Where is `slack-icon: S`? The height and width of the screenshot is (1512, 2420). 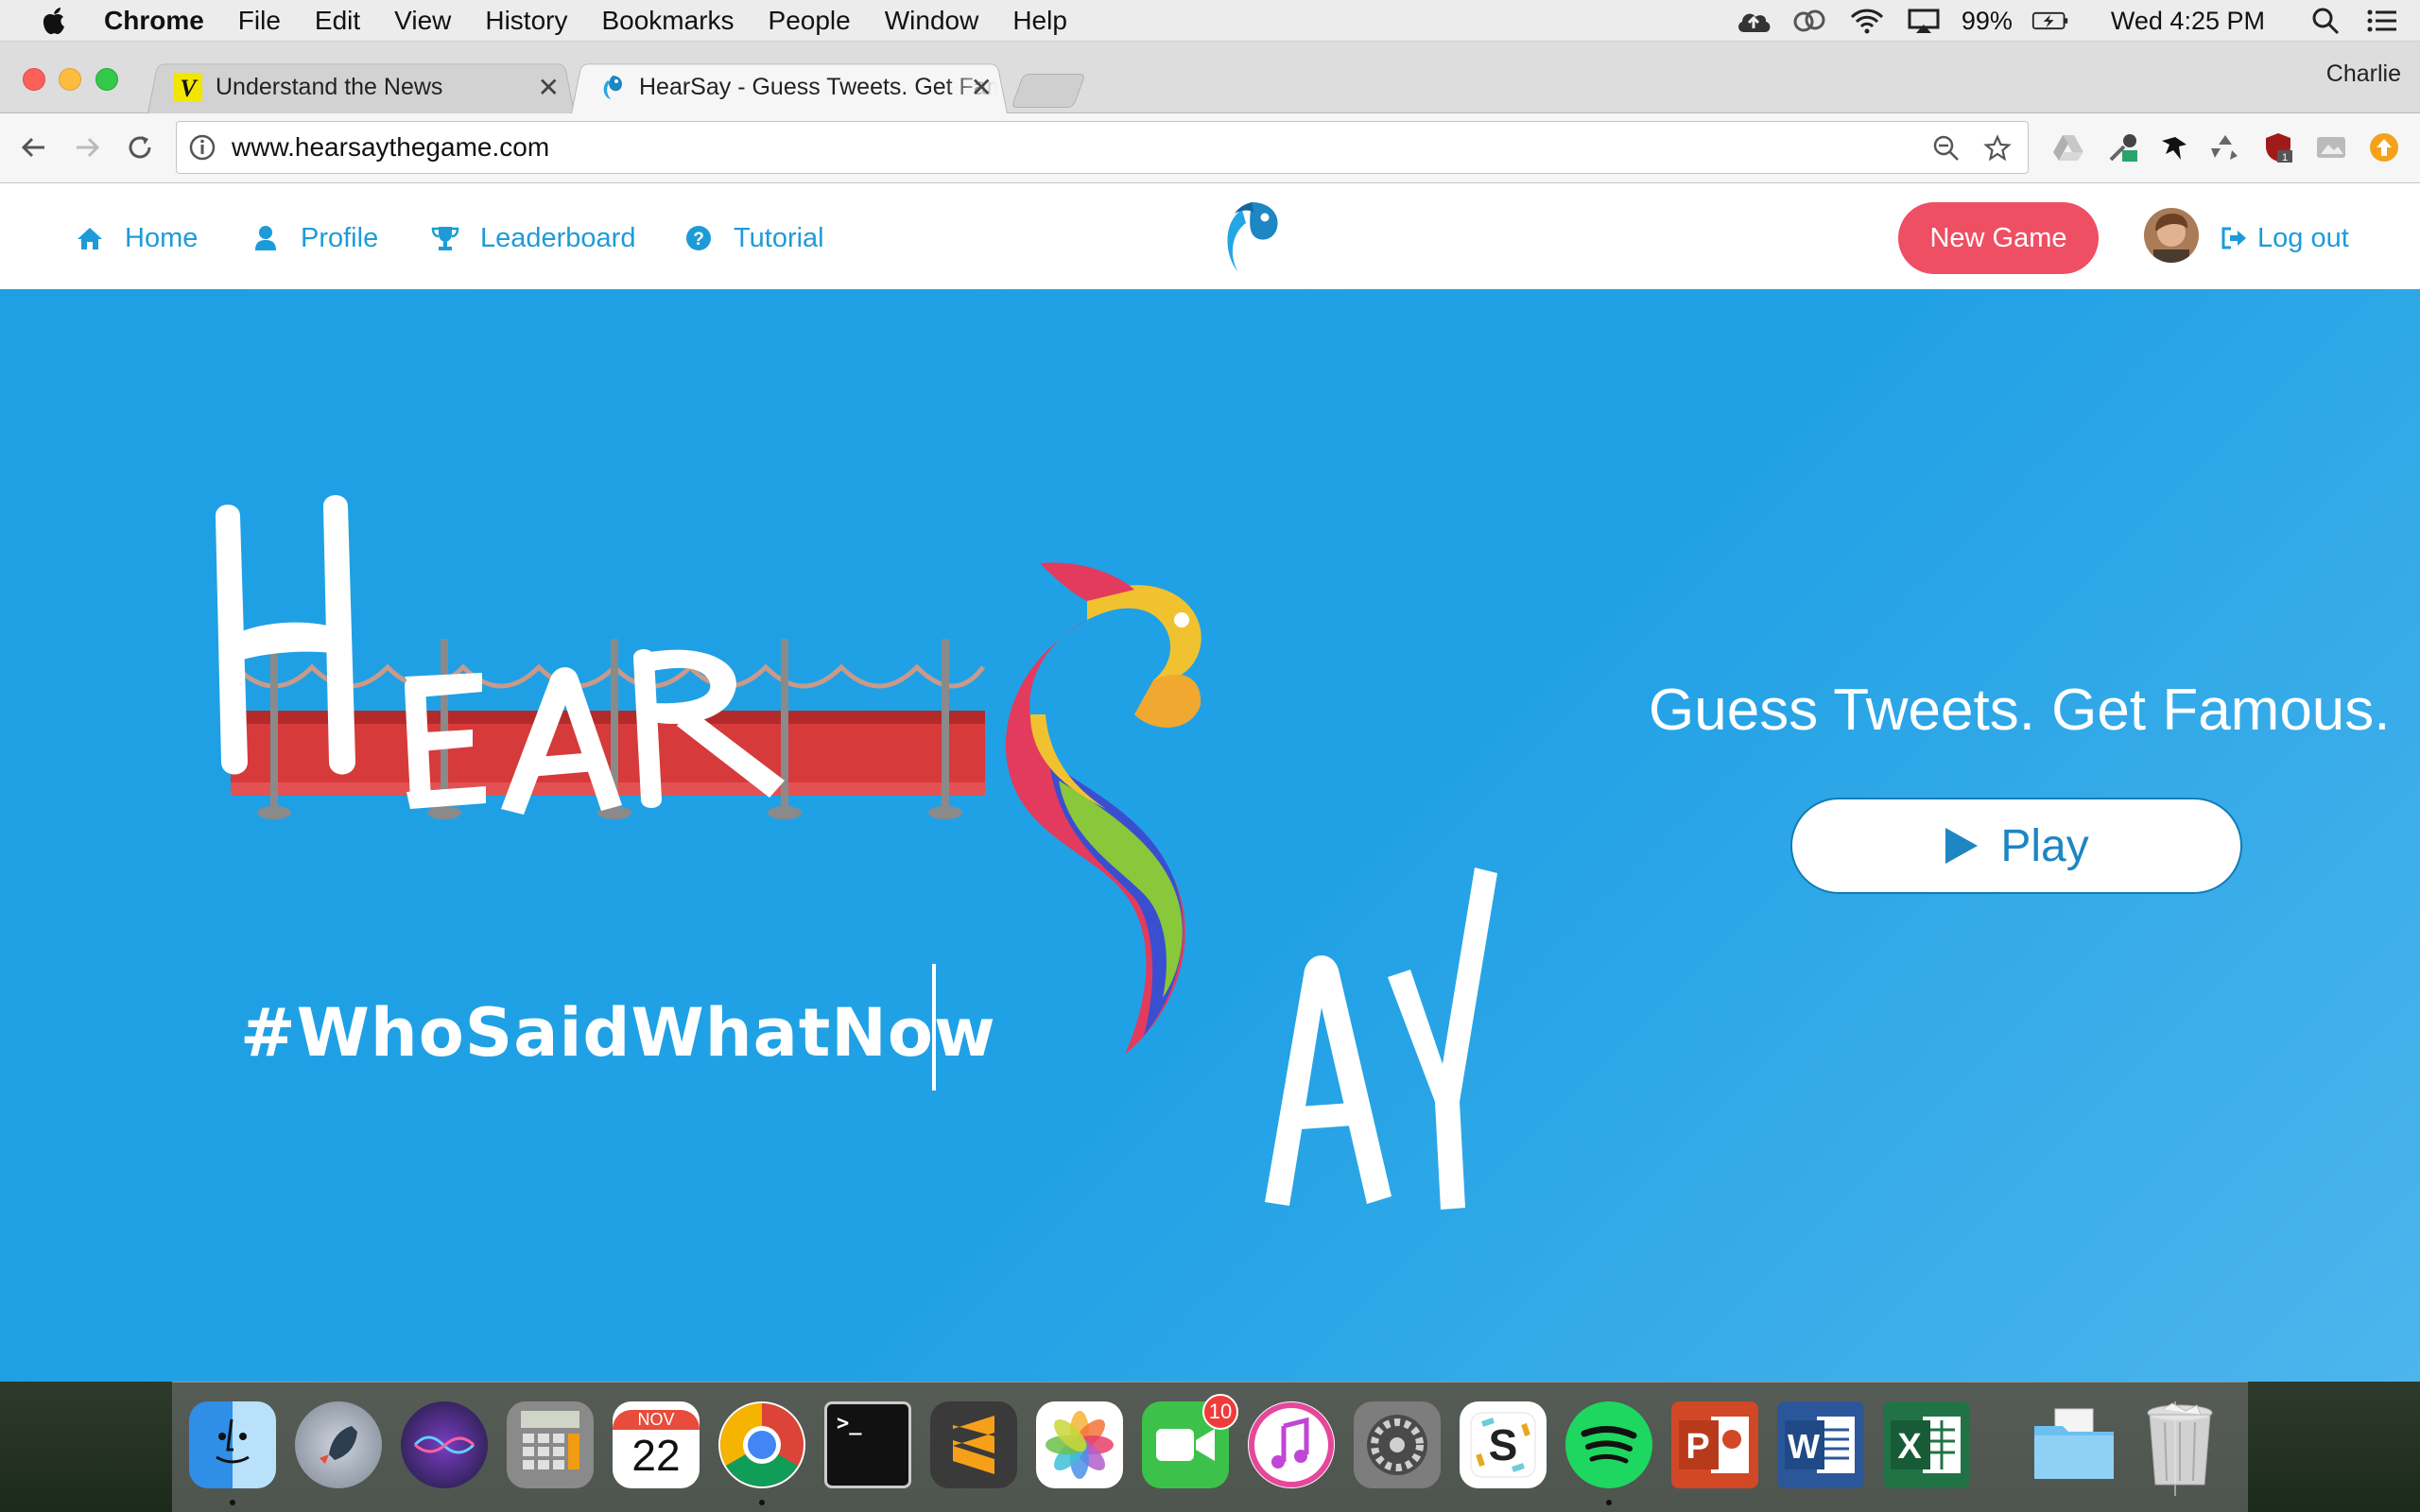
slack-icon: S is located at coordinates (1503, 1444).